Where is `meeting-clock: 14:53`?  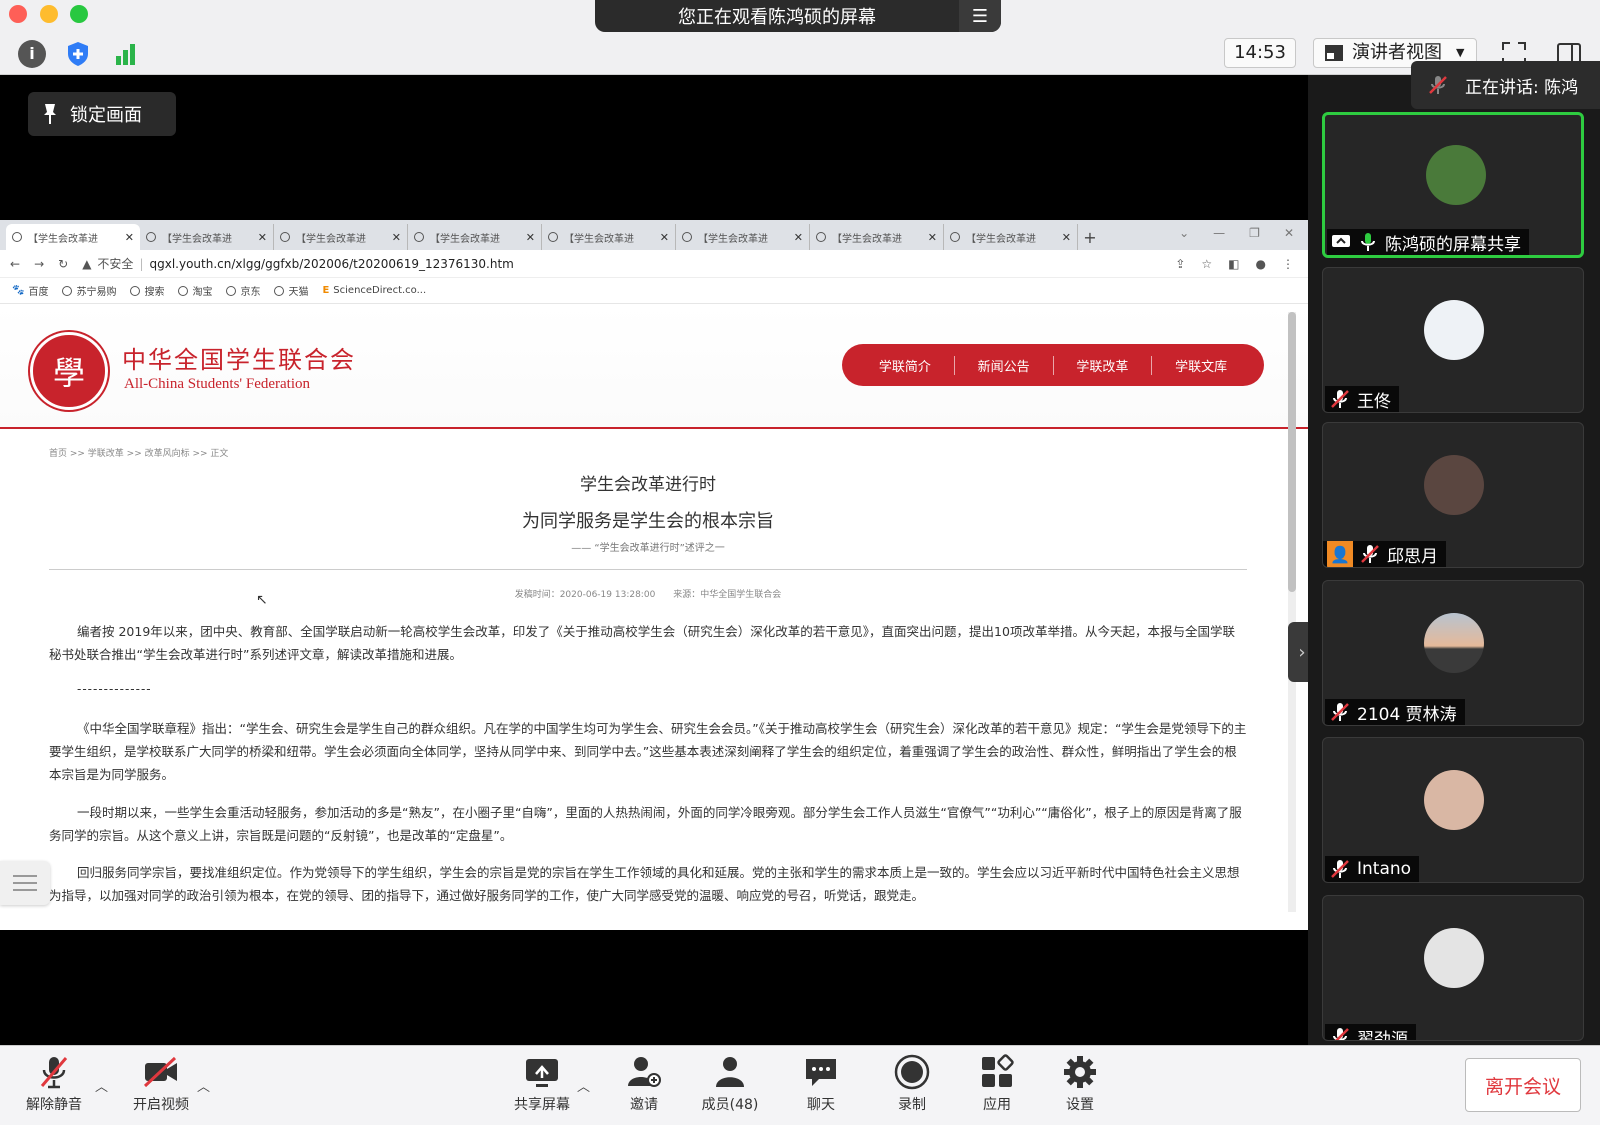 meeting-clock: 14:53 is located at coordinates (1260, 53).